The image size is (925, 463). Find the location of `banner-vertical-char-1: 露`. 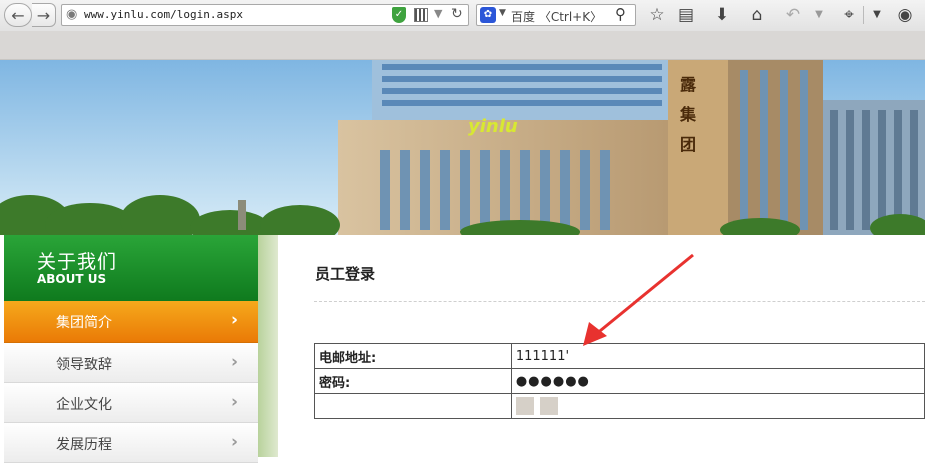

banner-vertical-char-1: 露 is located at coordinates (688, 84).